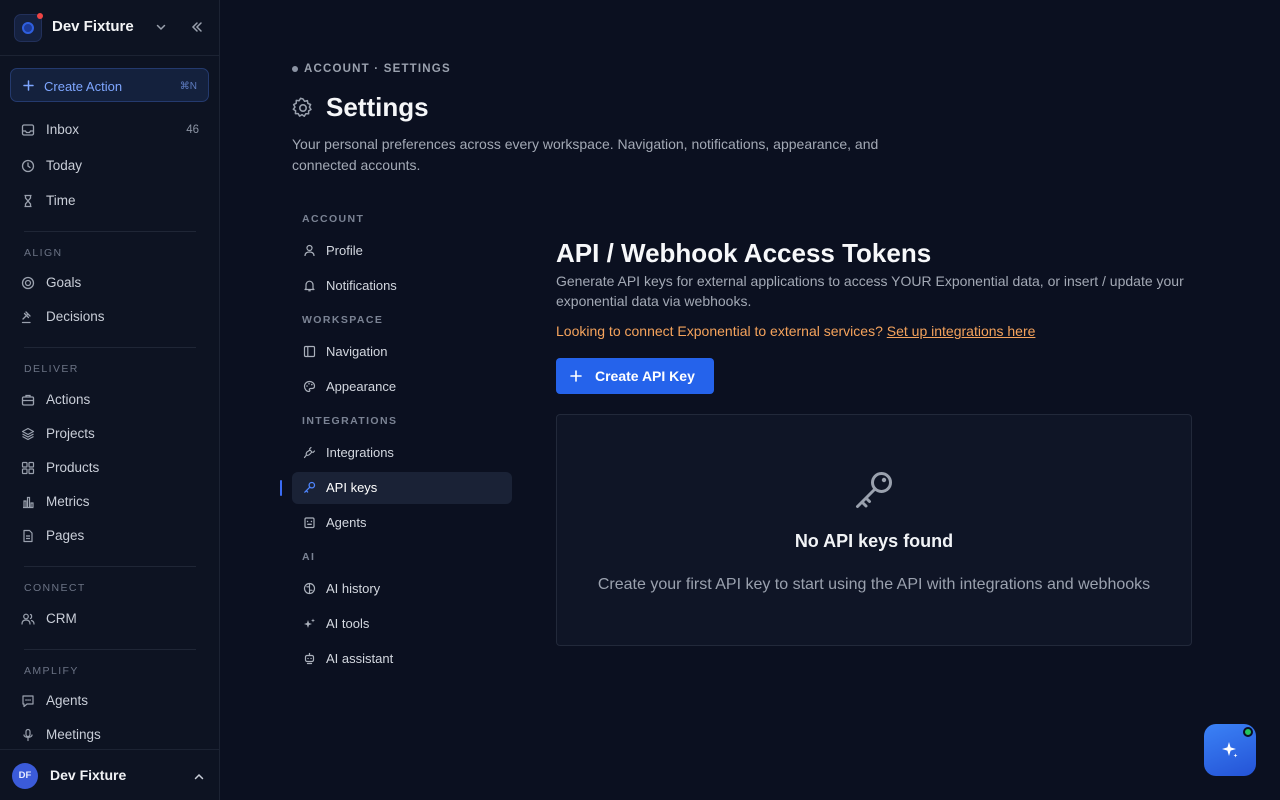 The height and width of the screenshot is (800, 1280). I want to click on grid-icon, so click(28, 468).